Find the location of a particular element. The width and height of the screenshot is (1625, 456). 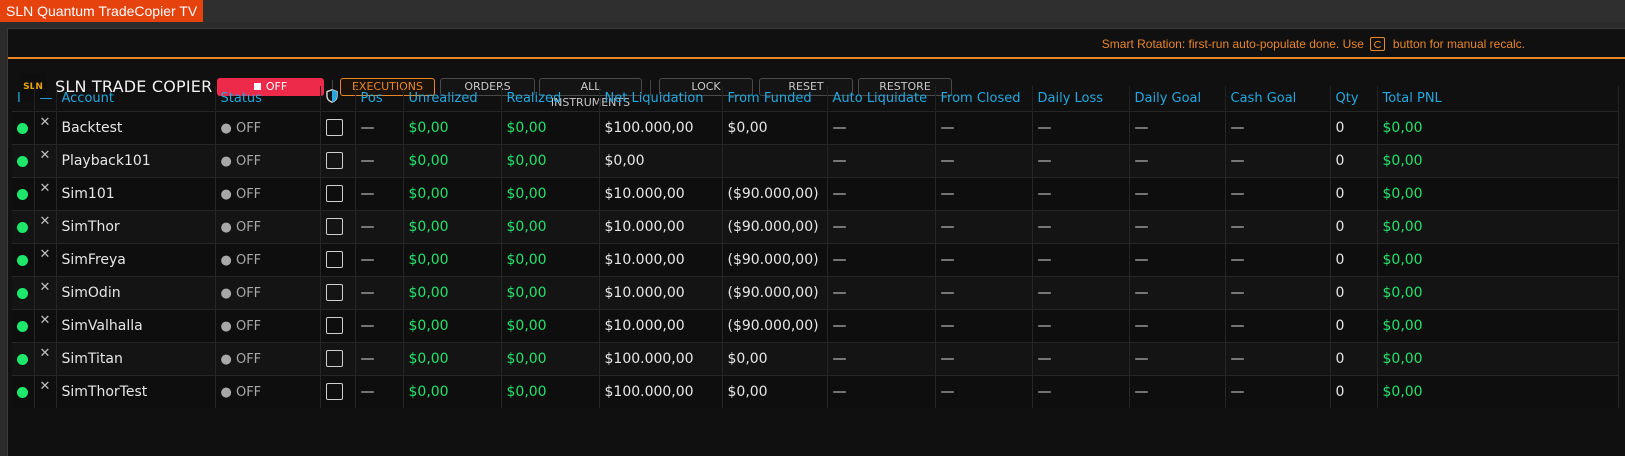

col-pos: Pos is located at coordinates (379, 98).